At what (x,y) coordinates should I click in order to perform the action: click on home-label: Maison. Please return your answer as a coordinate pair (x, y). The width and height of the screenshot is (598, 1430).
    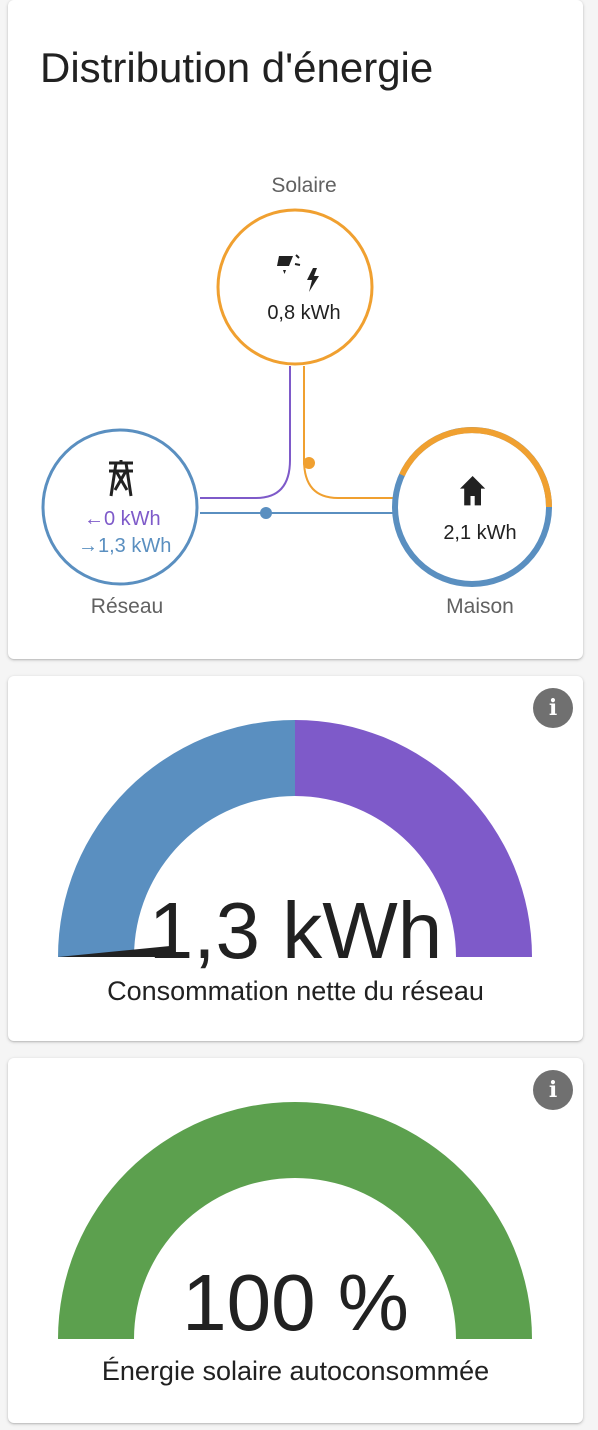
    Looking at the image, I should click on (480, 606).